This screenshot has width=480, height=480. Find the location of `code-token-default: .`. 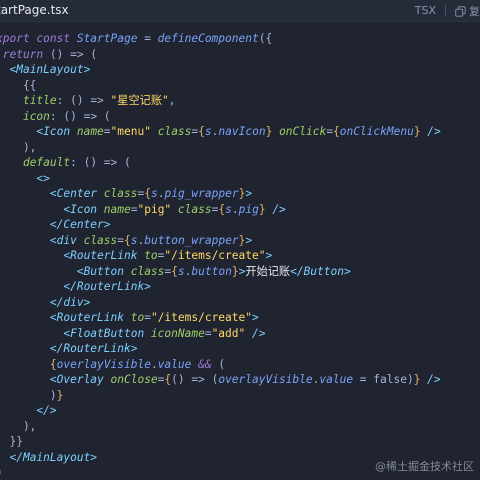

code-token-default: . is located at coordinates (235, 209).